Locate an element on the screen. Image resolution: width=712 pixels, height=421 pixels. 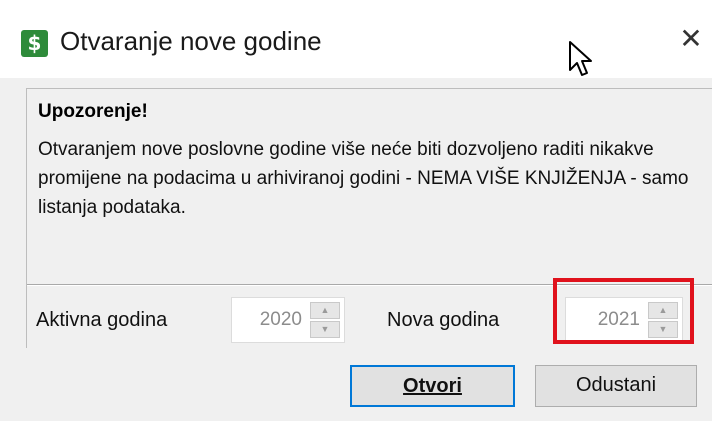
close-icon: ✕ is located at coordinates (691, 39).